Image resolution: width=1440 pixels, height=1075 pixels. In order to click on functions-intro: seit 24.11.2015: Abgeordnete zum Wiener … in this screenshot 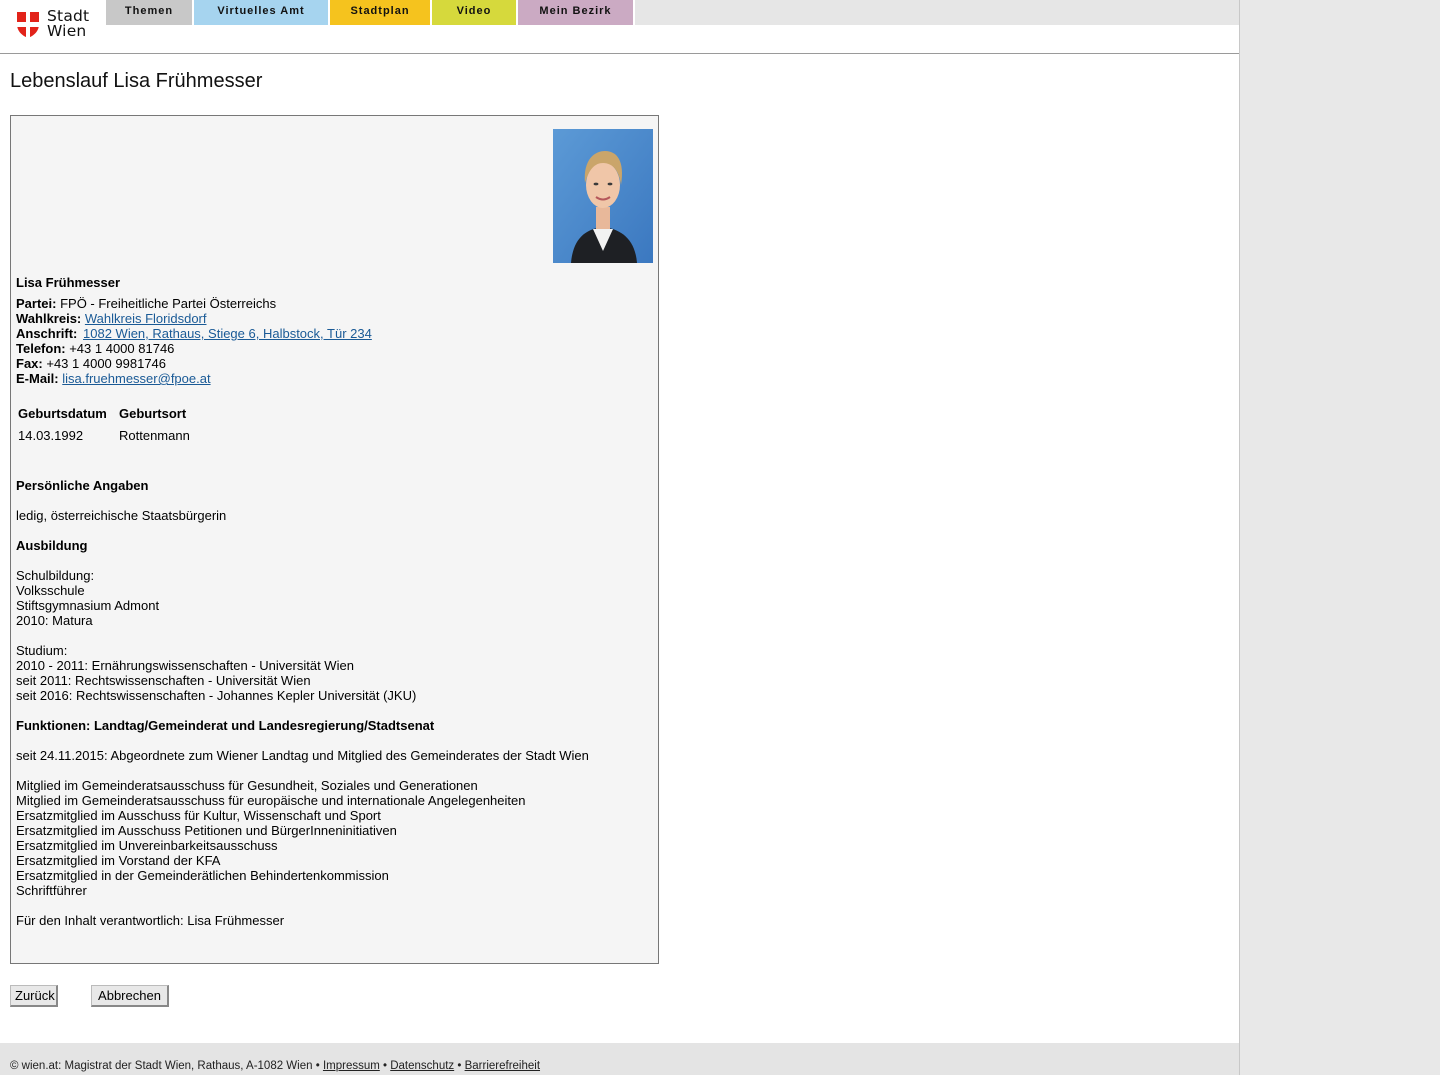, I will do `click(302, 755)`.